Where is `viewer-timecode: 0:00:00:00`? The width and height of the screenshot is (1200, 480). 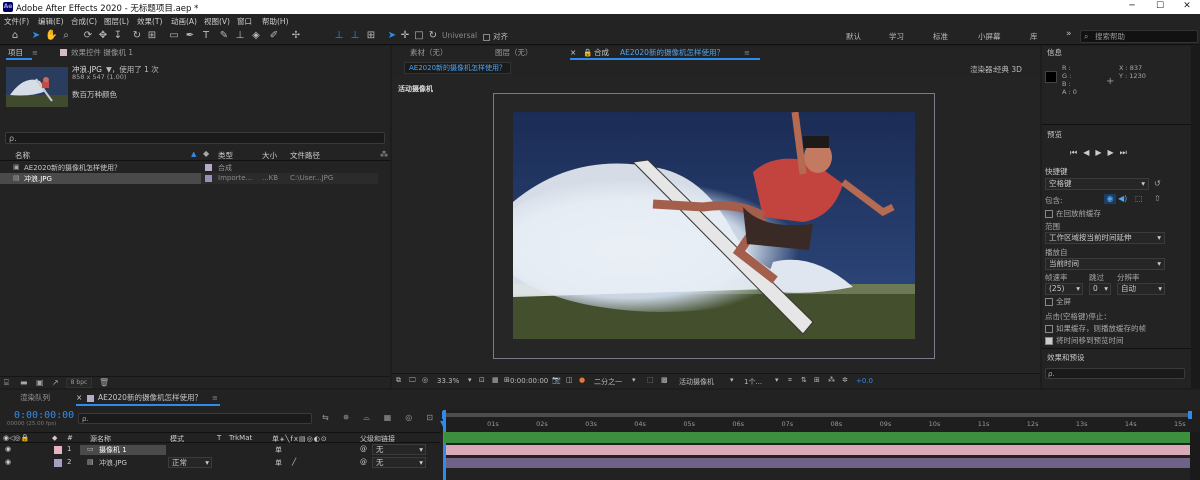 viewer-timecode: 0:00:00:00 is located at coordinates (529, 381).